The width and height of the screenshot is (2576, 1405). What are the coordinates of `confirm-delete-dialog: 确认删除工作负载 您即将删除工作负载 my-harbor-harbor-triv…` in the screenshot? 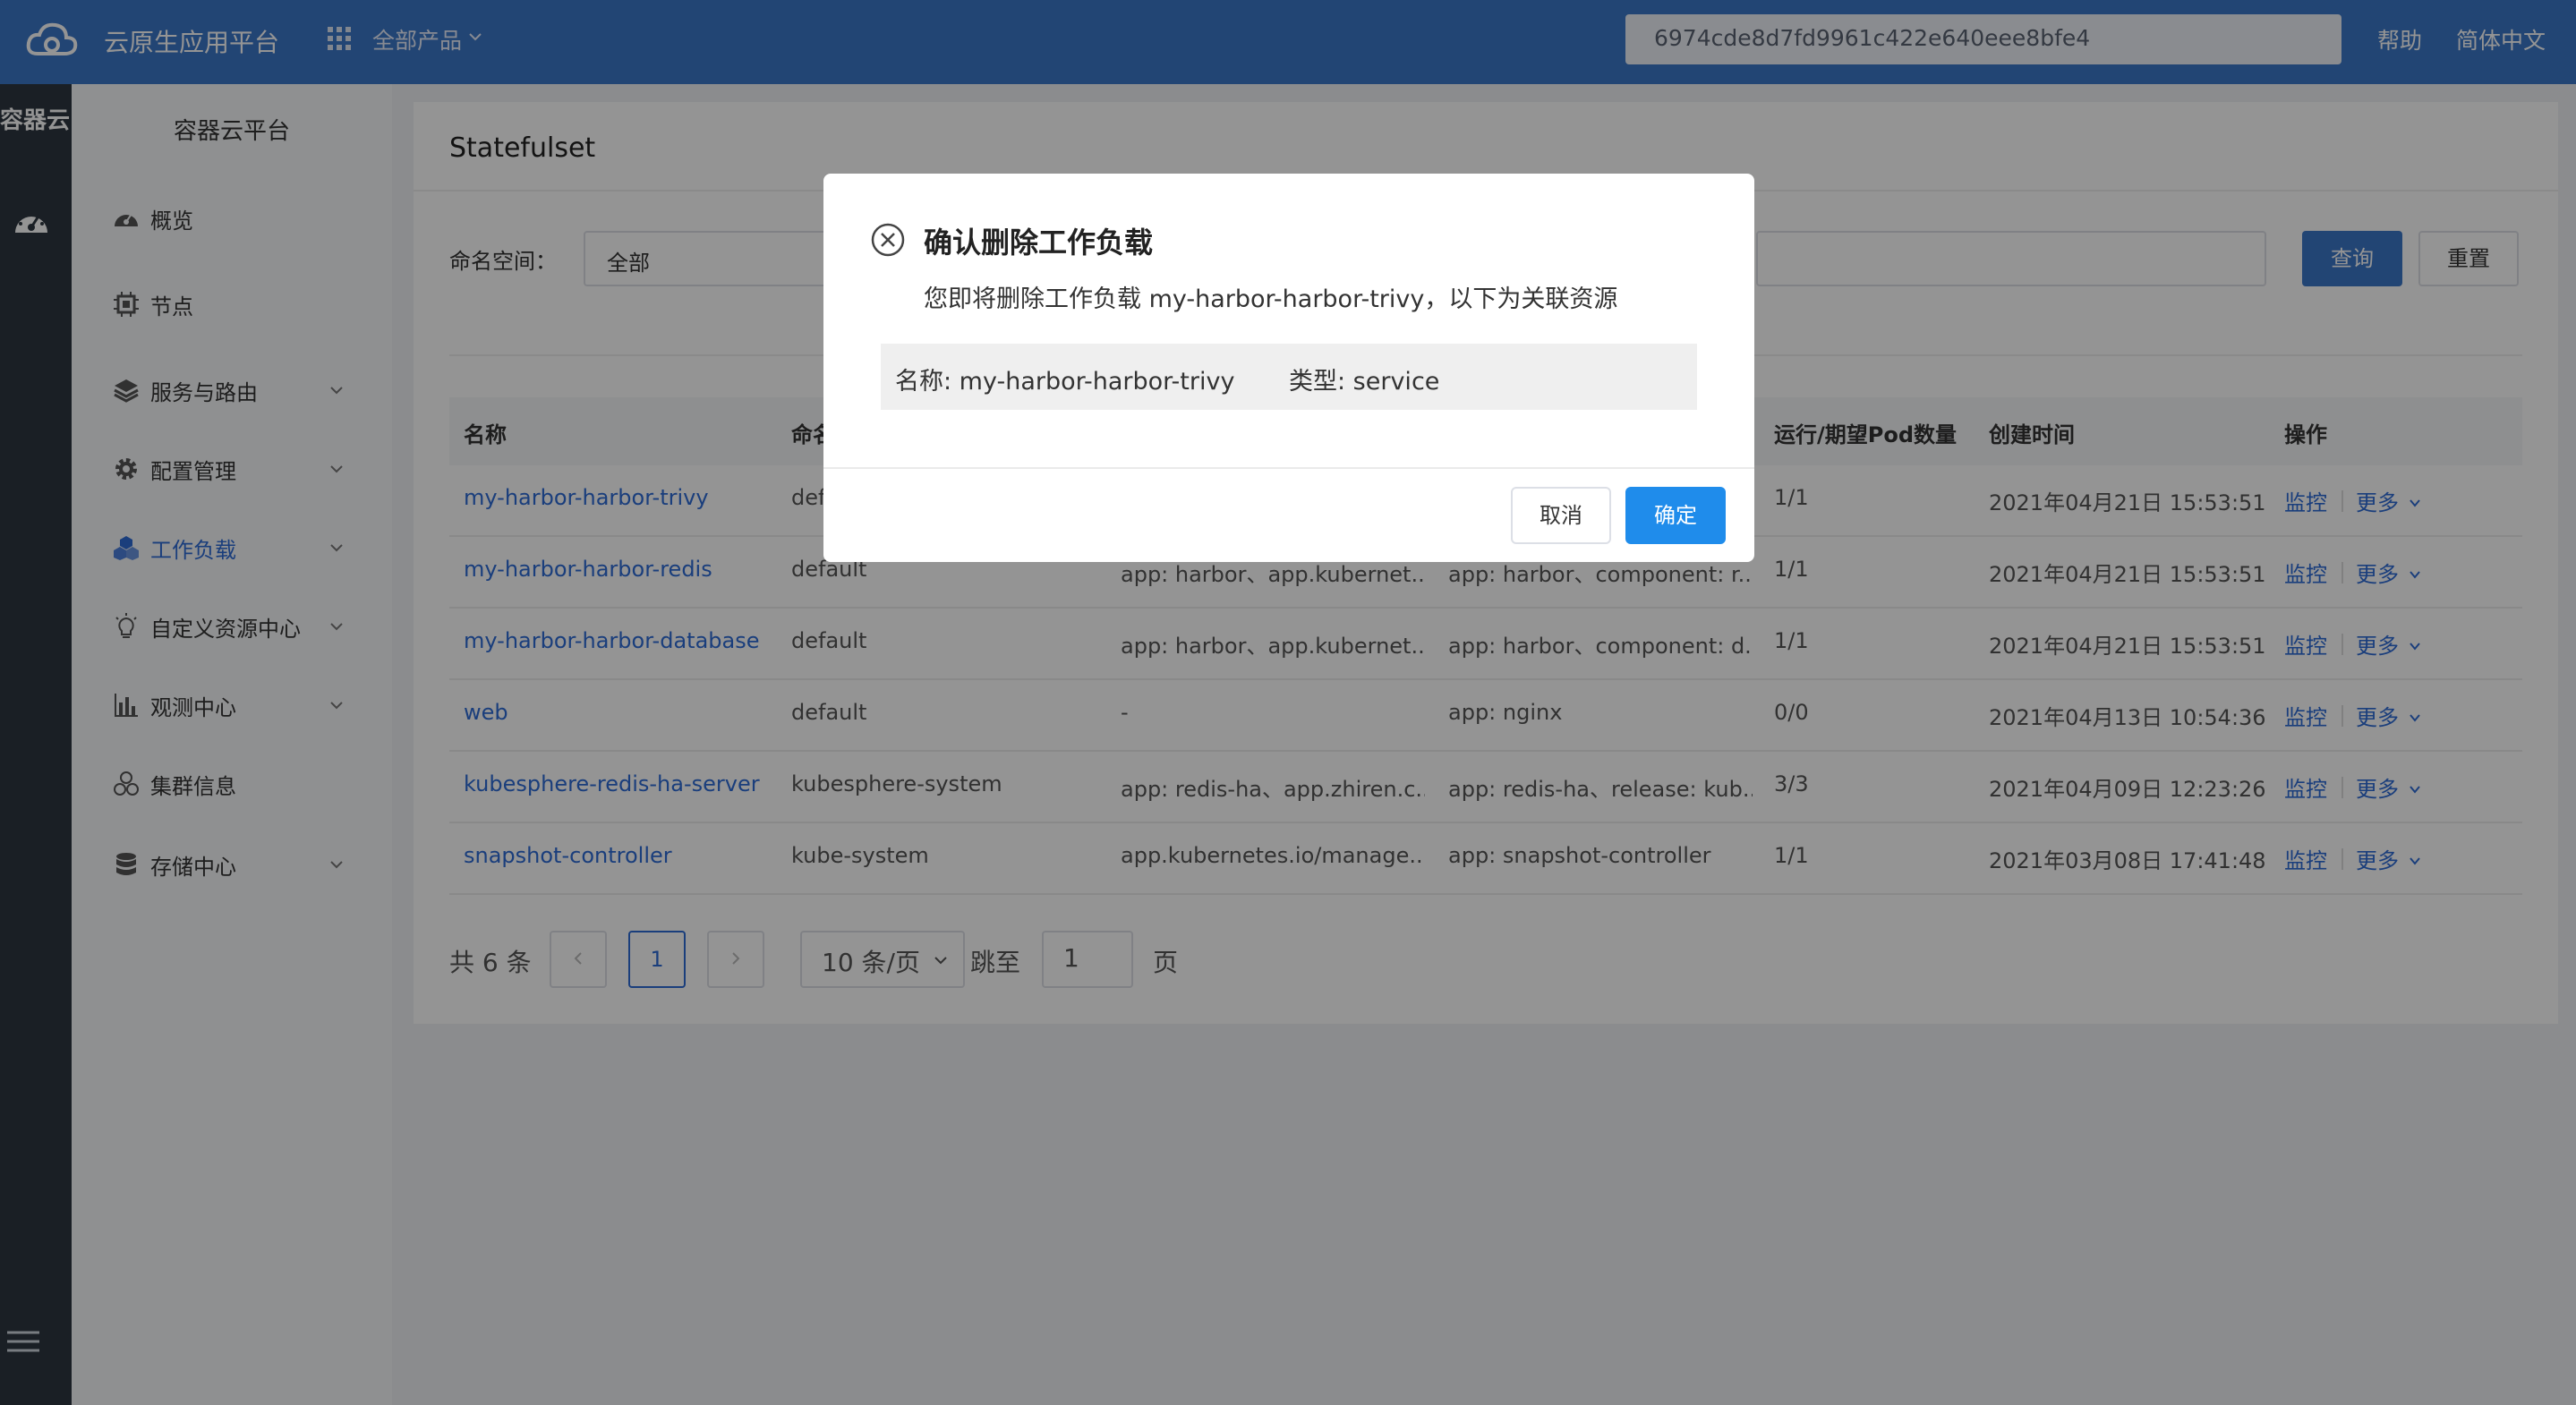 It's located at (1288, 368).